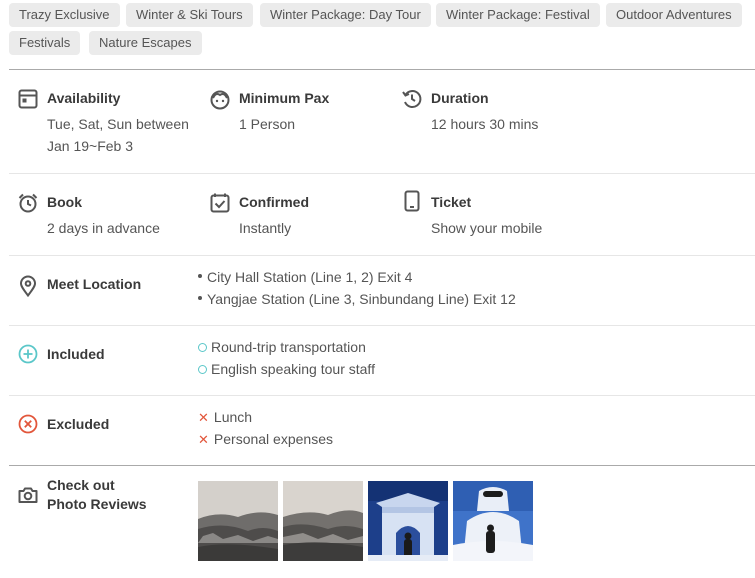 This screenshot has width=755, height=578. Describe the element at coordinates (412, 201) in the screenshot. I see `mobile-phone-icon` at that location.